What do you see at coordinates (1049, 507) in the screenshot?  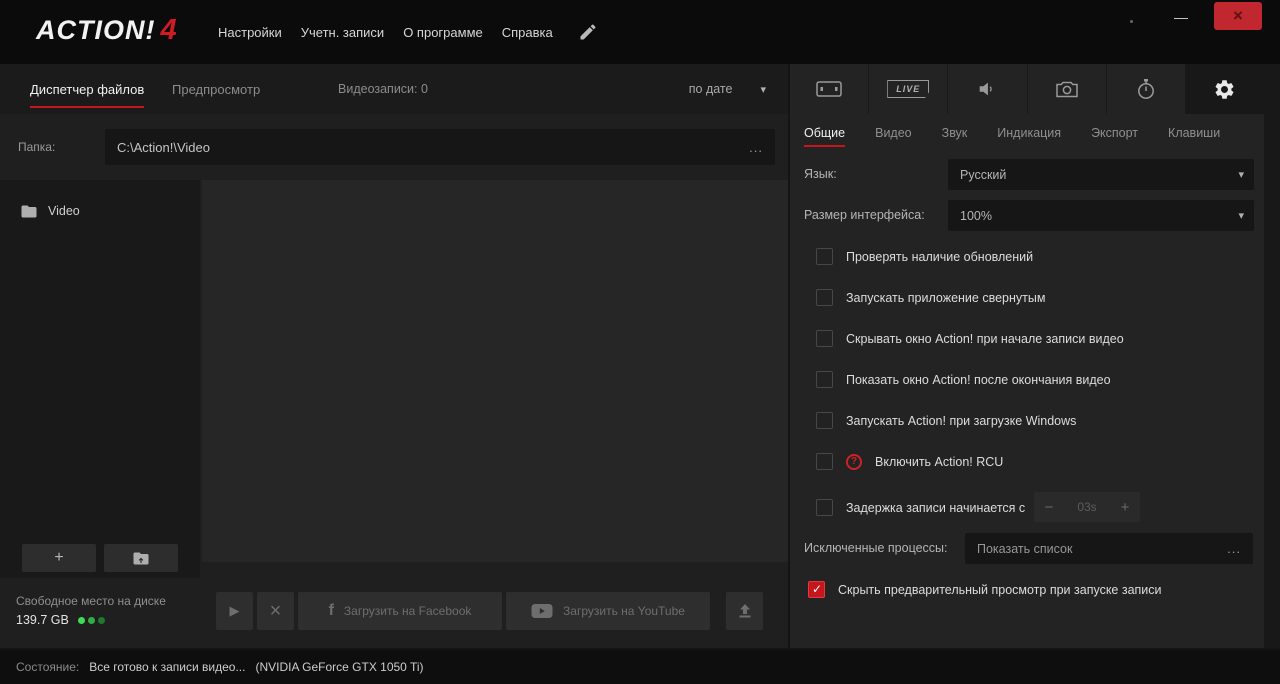 I see `stepper-minus-button: −` at bounding box center [1049, 507].